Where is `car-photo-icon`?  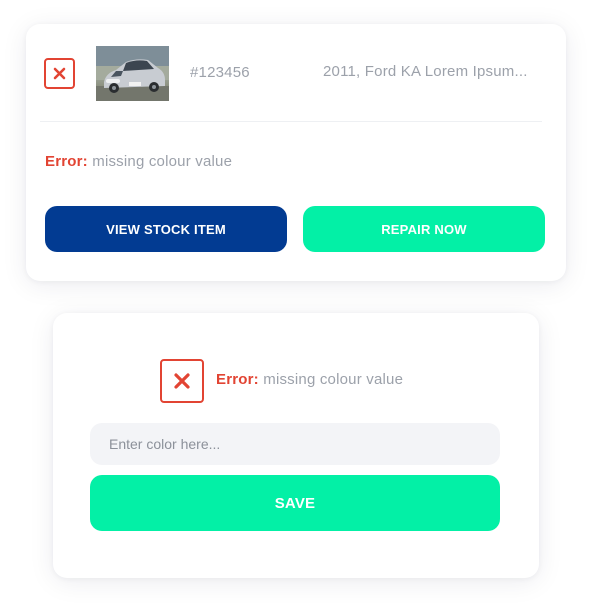
car-photo-icon is located at coordinates (132, 73).